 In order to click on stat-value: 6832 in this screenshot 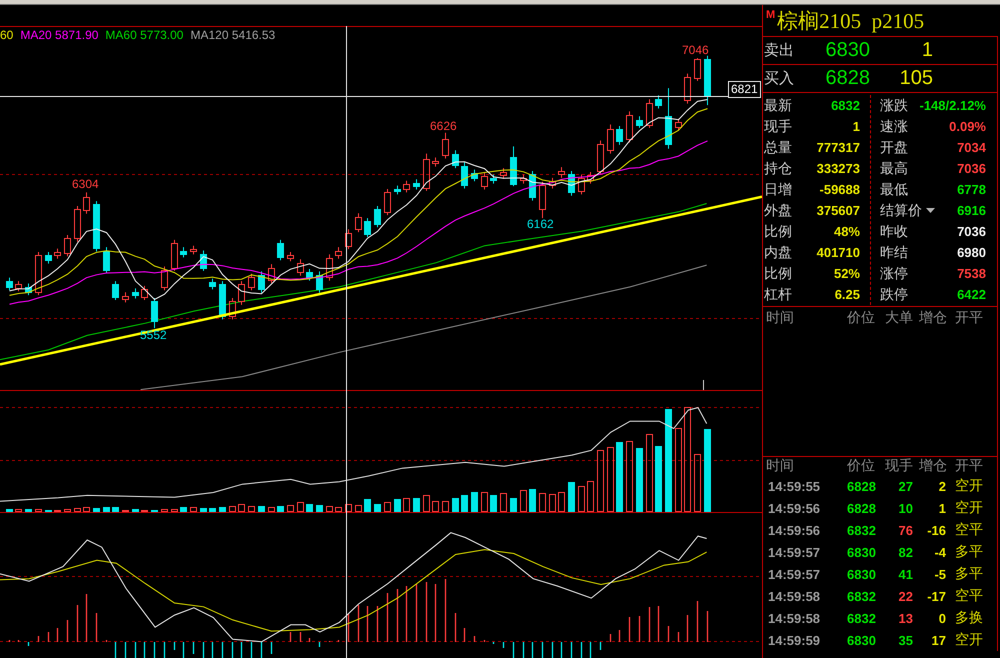, I will do `click(845, 105)`.